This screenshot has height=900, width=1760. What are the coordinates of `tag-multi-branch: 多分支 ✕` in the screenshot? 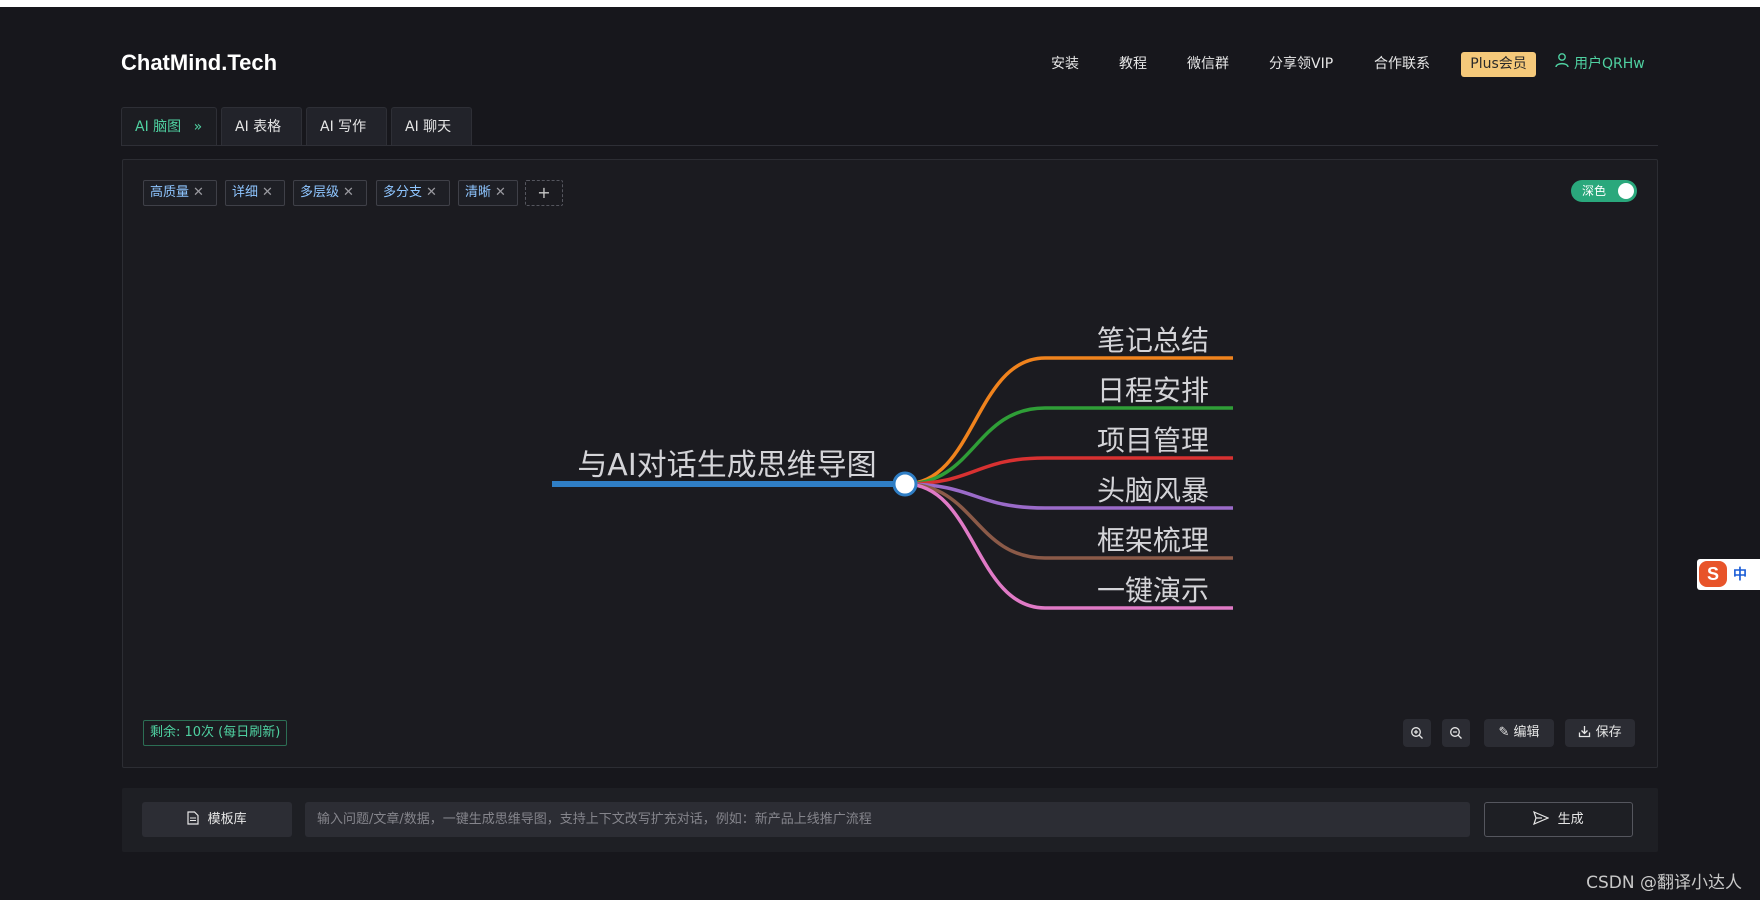 It's located at (413, 193).